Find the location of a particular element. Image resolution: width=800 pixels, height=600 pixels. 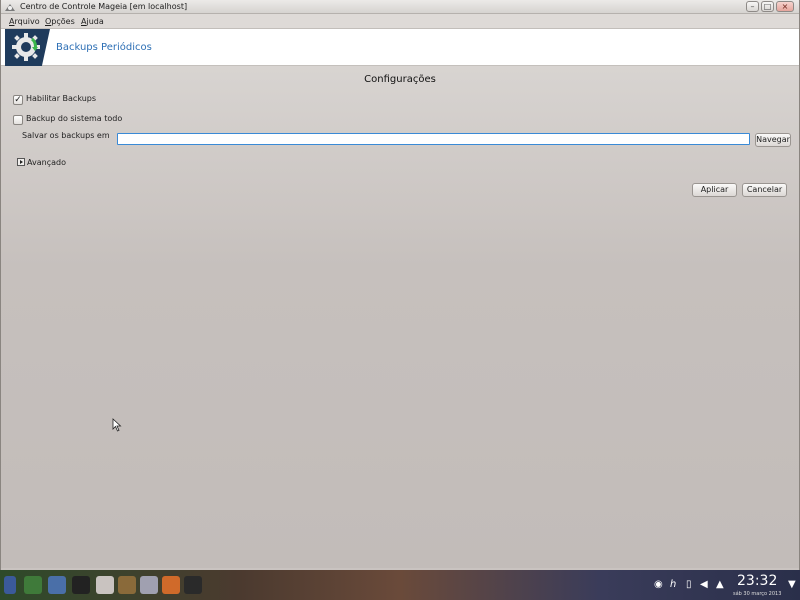

menu-bar: Arquivo Opções Ajuda is located at coordinates (400, 21).